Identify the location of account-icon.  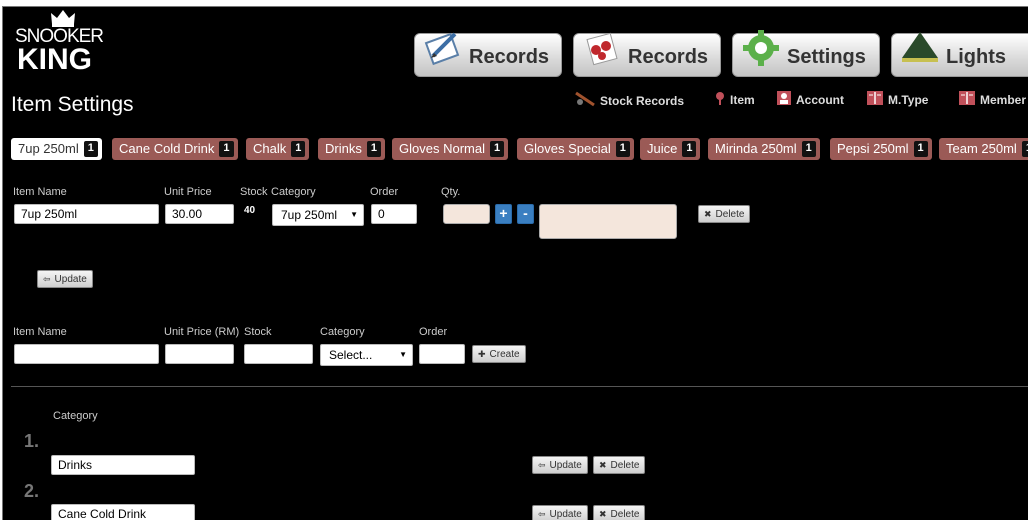
(784, 99).